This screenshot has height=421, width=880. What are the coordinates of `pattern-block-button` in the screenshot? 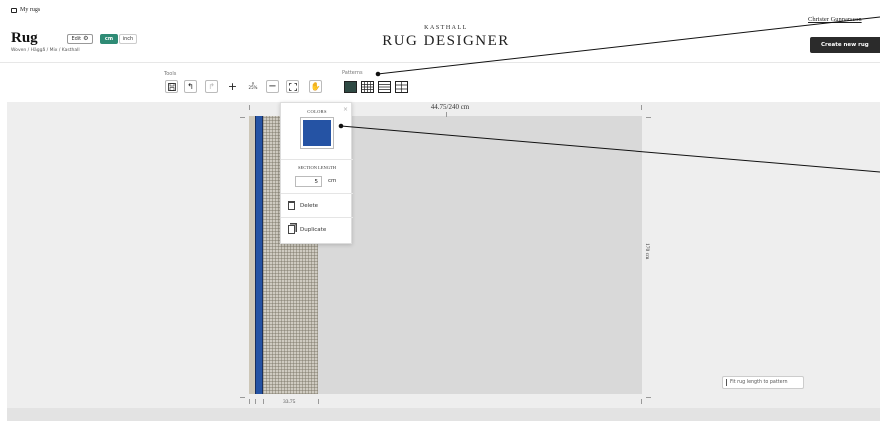 It's located at (401, 86).